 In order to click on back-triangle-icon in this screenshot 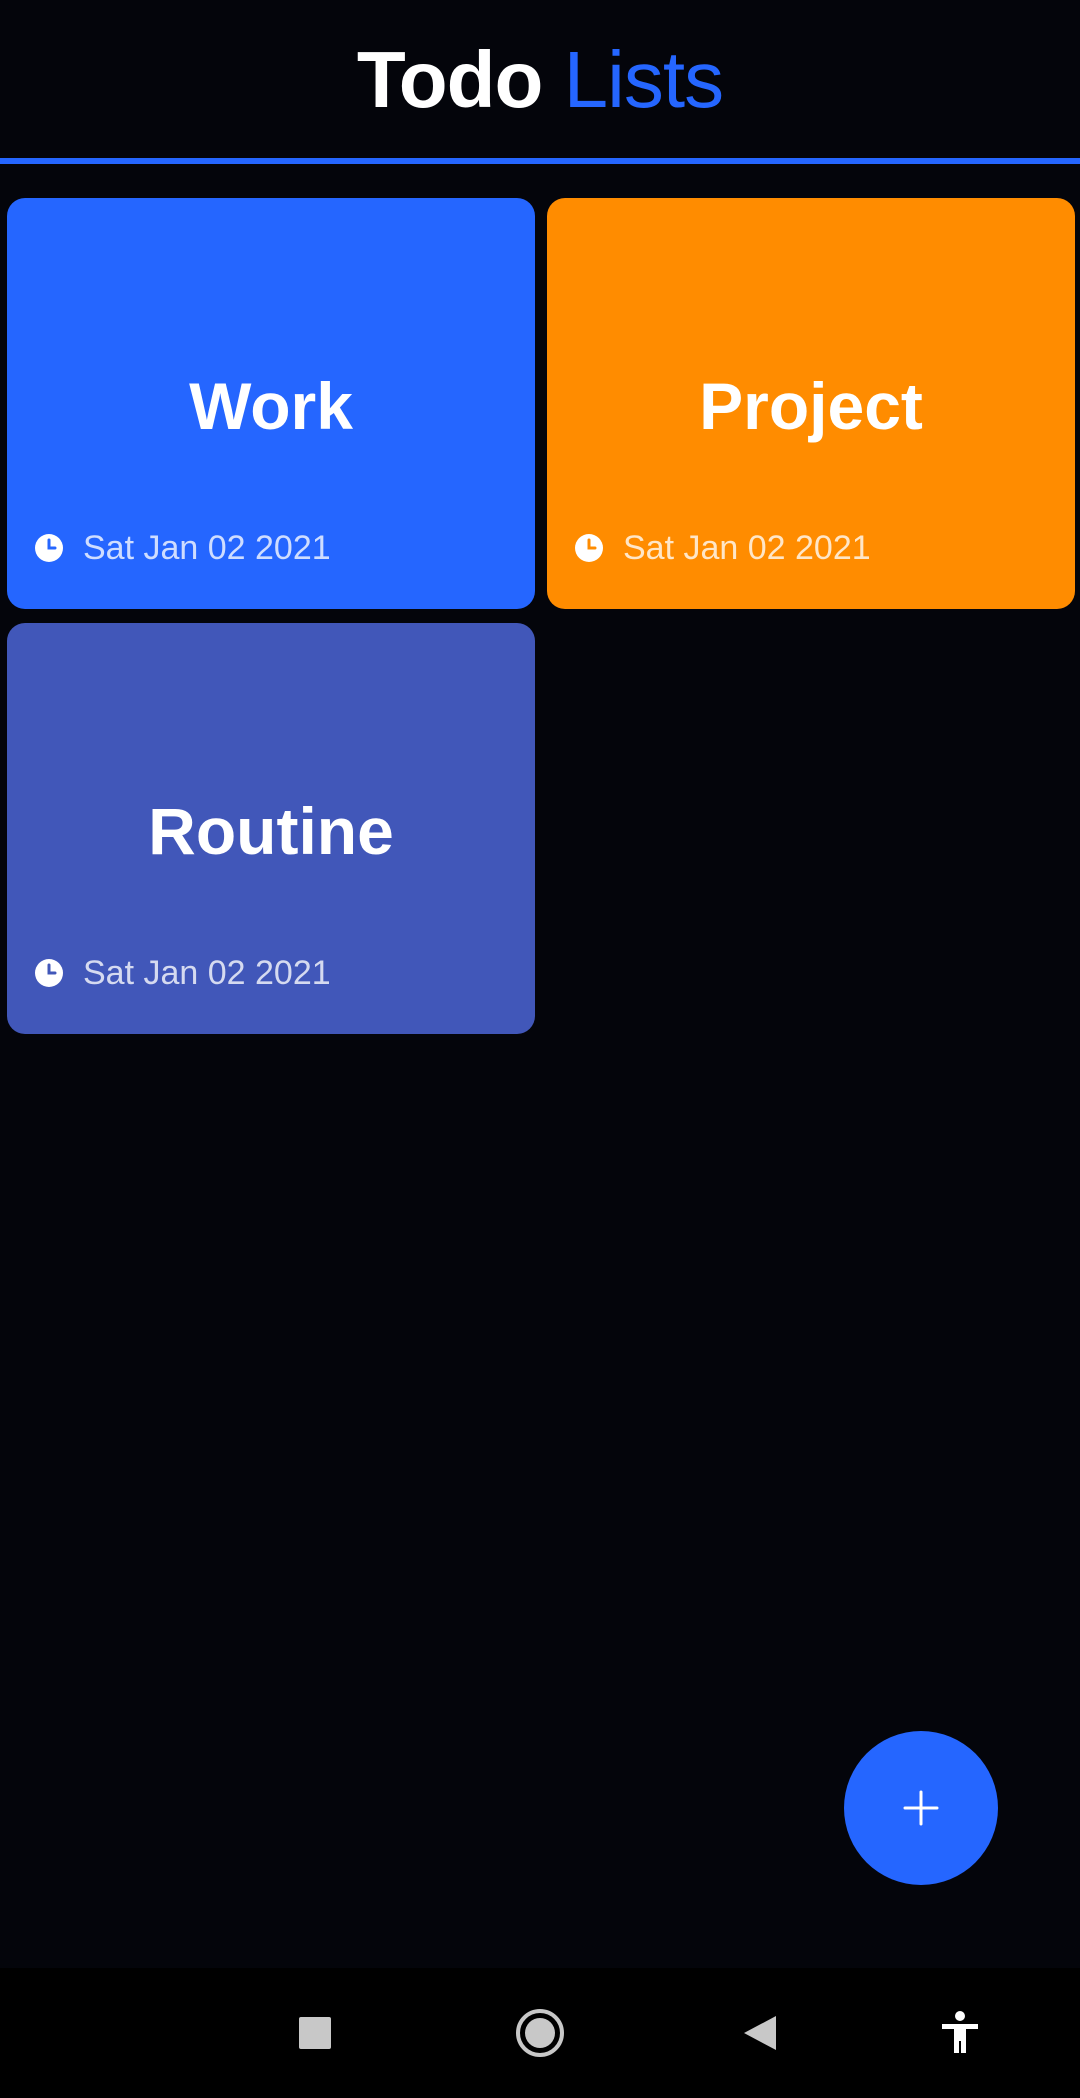, I will do `click(760, 2033)`.